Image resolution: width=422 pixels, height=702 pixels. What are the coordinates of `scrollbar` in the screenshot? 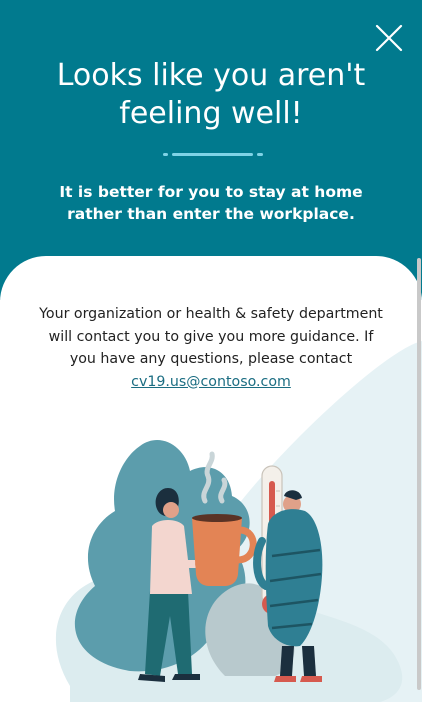 It's located at (419, 474).